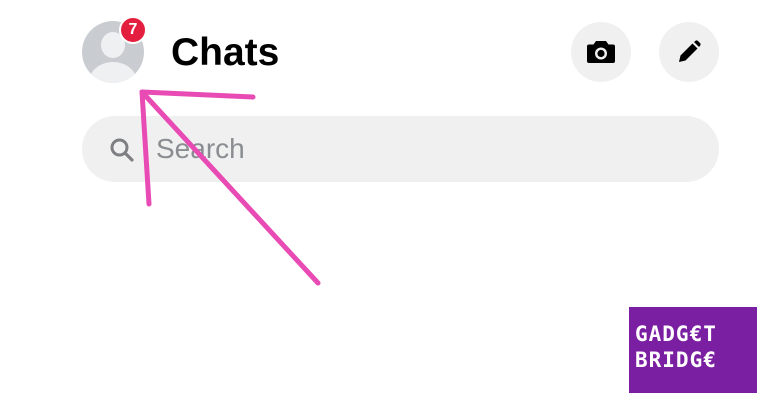  I want to click on search-input, so click(416, 149).